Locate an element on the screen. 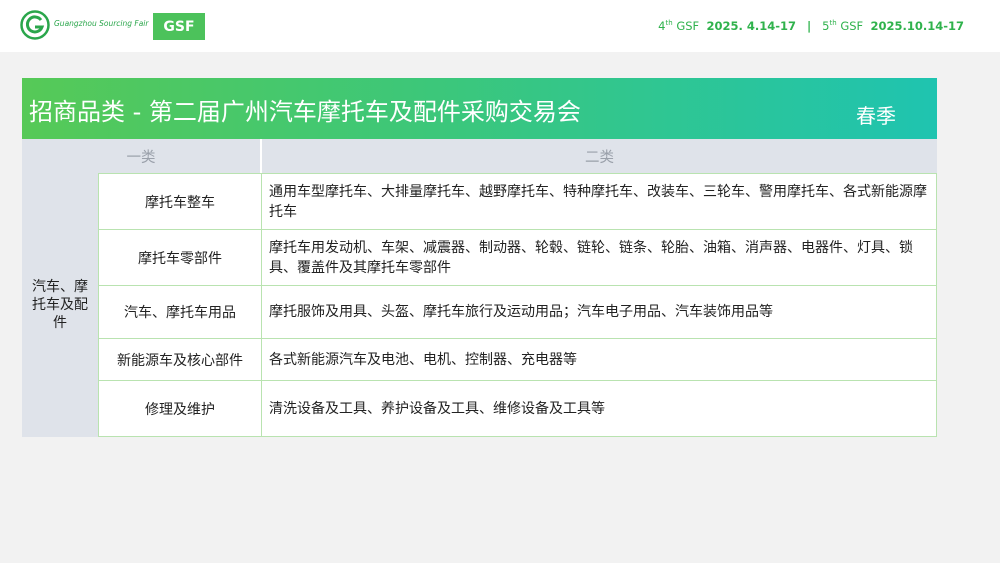 This screenshot has width=1000, height=563. gsf-logo-icon is located at coordinates (35, 25).